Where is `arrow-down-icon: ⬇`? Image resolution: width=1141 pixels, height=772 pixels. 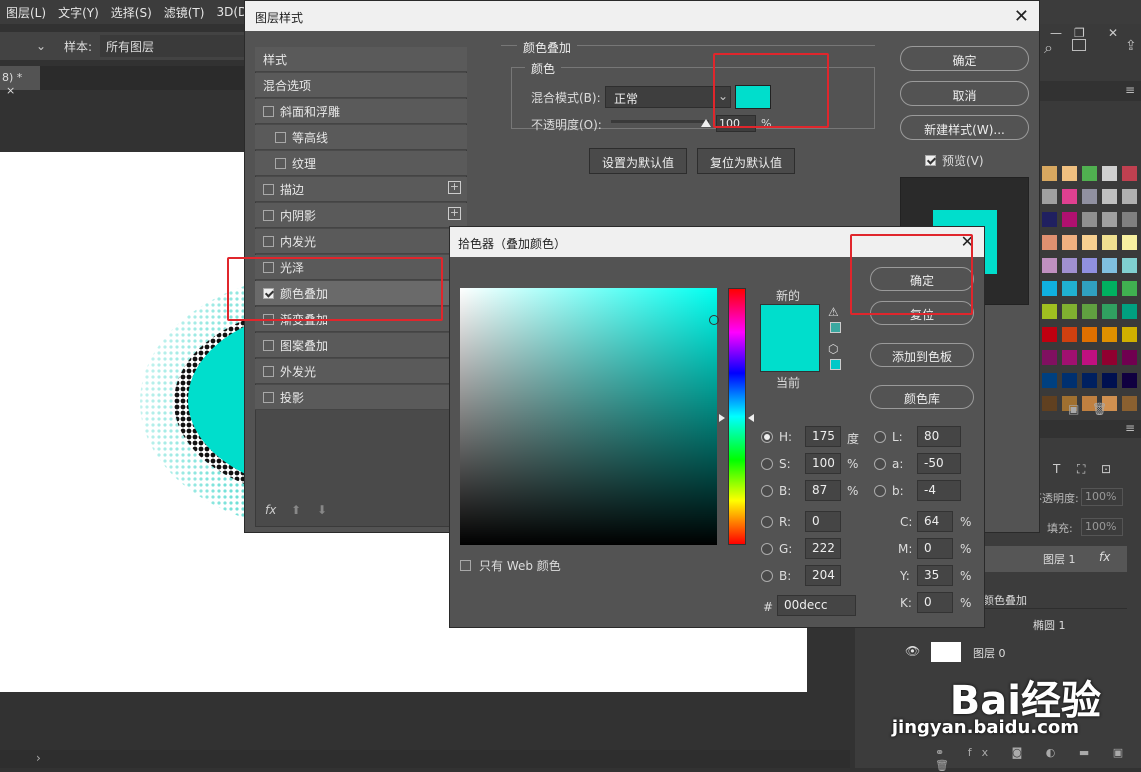
arrow-down-icon: ⬇ is located at coordinates (322, 510).